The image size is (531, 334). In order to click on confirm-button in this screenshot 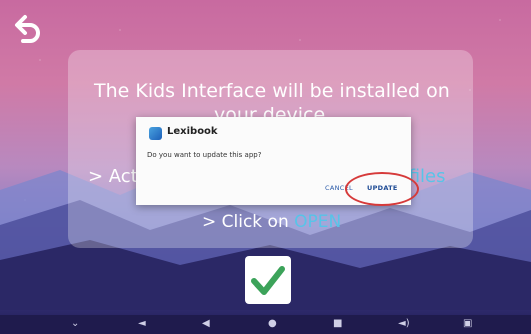, I will do `click(268, 280)`.